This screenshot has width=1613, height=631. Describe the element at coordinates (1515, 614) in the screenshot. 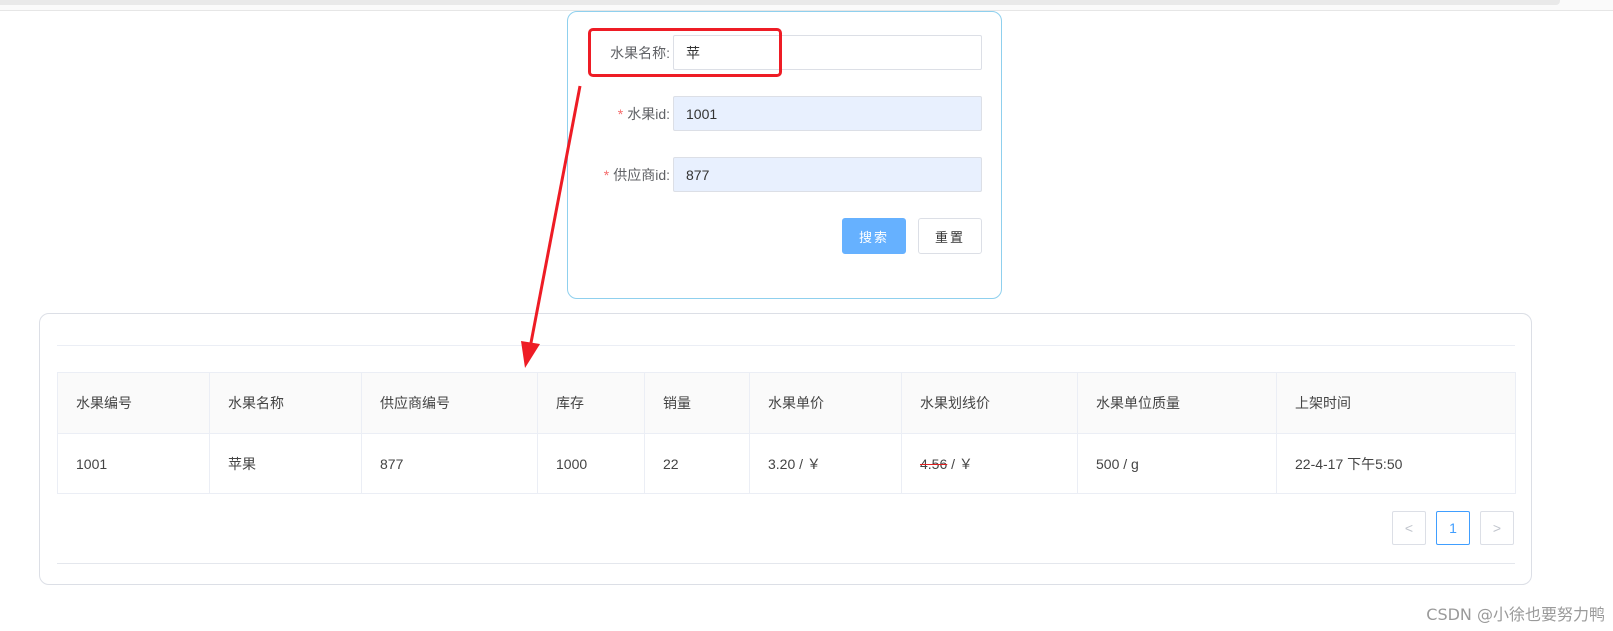

I see `watermark-text: CSDN @小徐也要努力鸭` at that location.